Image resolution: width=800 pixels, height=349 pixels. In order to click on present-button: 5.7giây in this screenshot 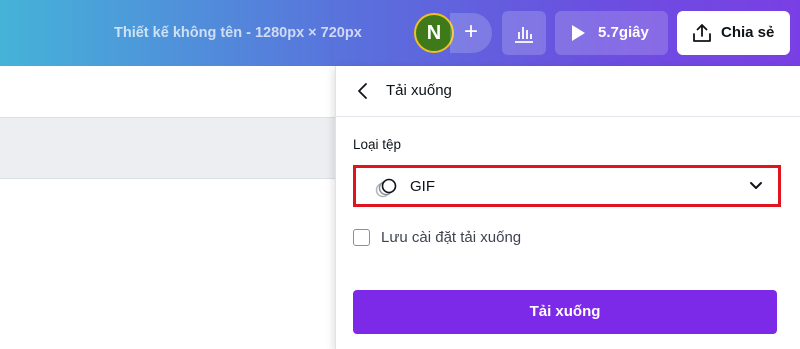, I will do `click(611, 33)`.